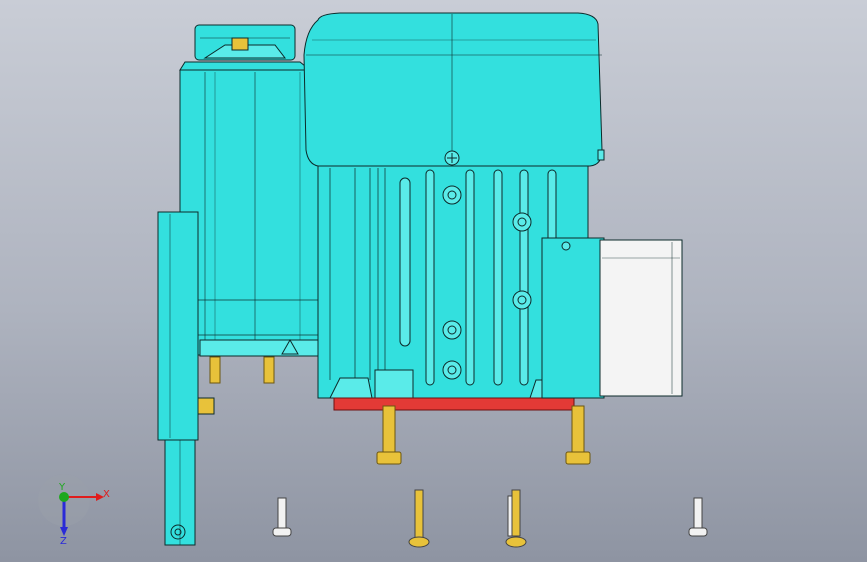 This screenshot has height=562, width=867. Describe the element at coordinates (454, 404) in the screenshot. I see `base-plate` at that location.